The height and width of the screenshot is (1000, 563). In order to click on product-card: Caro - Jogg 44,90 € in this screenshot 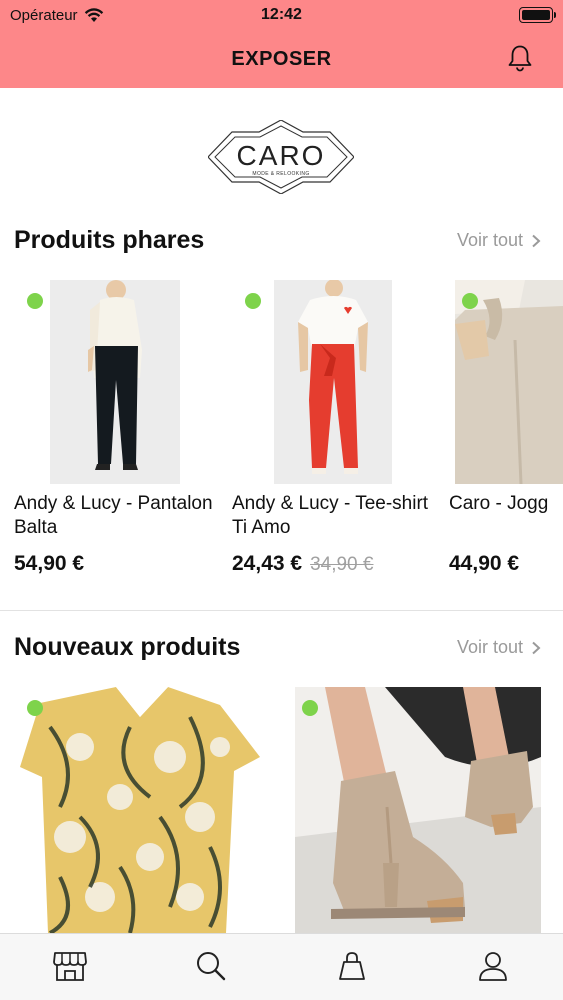, I will do `click(499, 430)`.